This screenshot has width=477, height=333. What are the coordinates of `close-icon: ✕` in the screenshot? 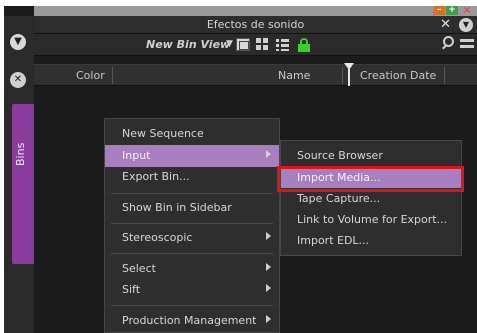 It's located at (445, 24).